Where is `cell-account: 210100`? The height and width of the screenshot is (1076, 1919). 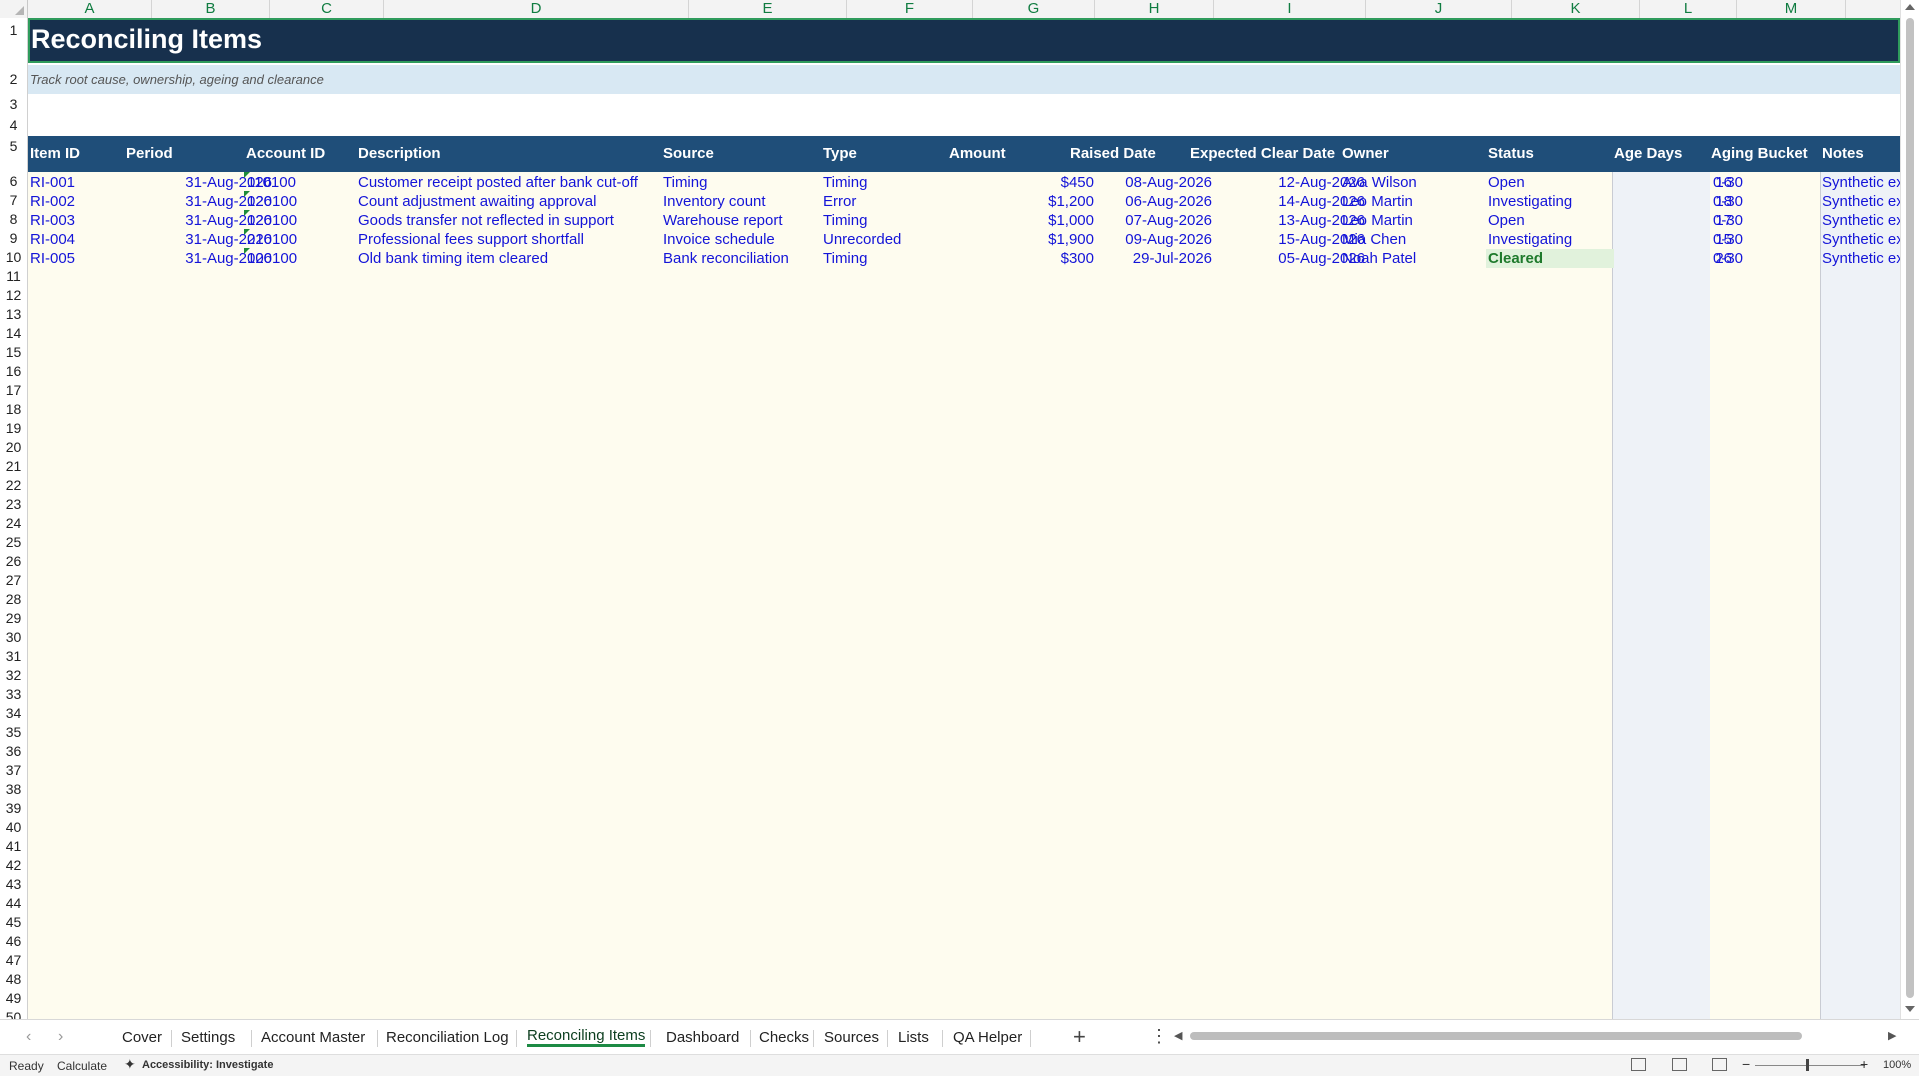
cell-account: 210100 is located at coordinates (302, 239).